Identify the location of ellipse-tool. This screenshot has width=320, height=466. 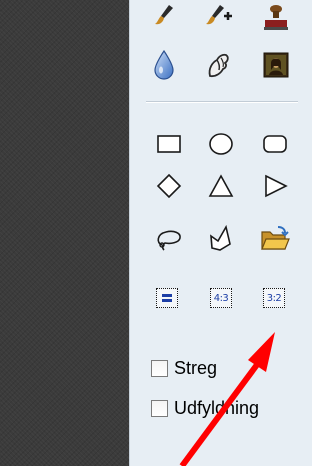
(221, 144).